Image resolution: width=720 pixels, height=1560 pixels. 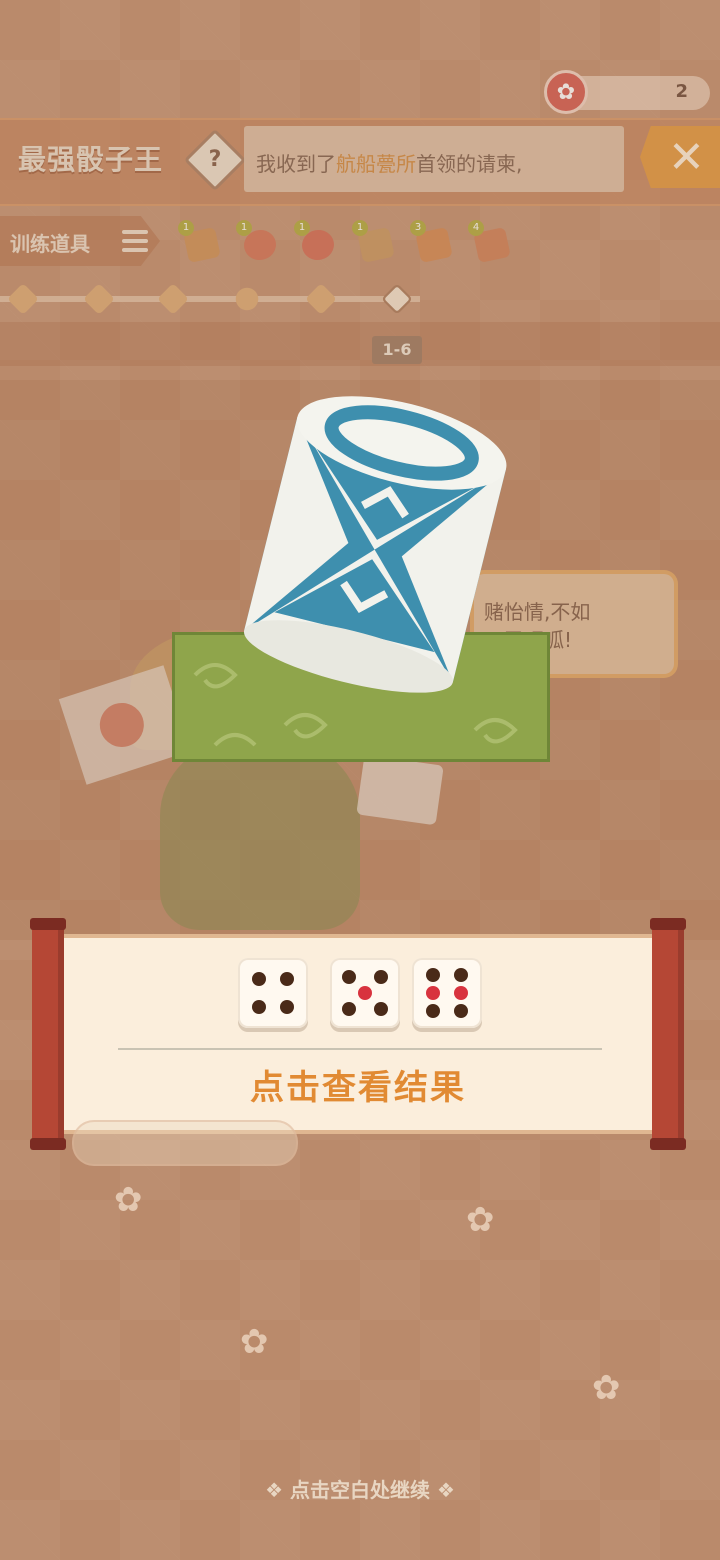 I want to click on dice-result-row, so click(x=363, y=994).